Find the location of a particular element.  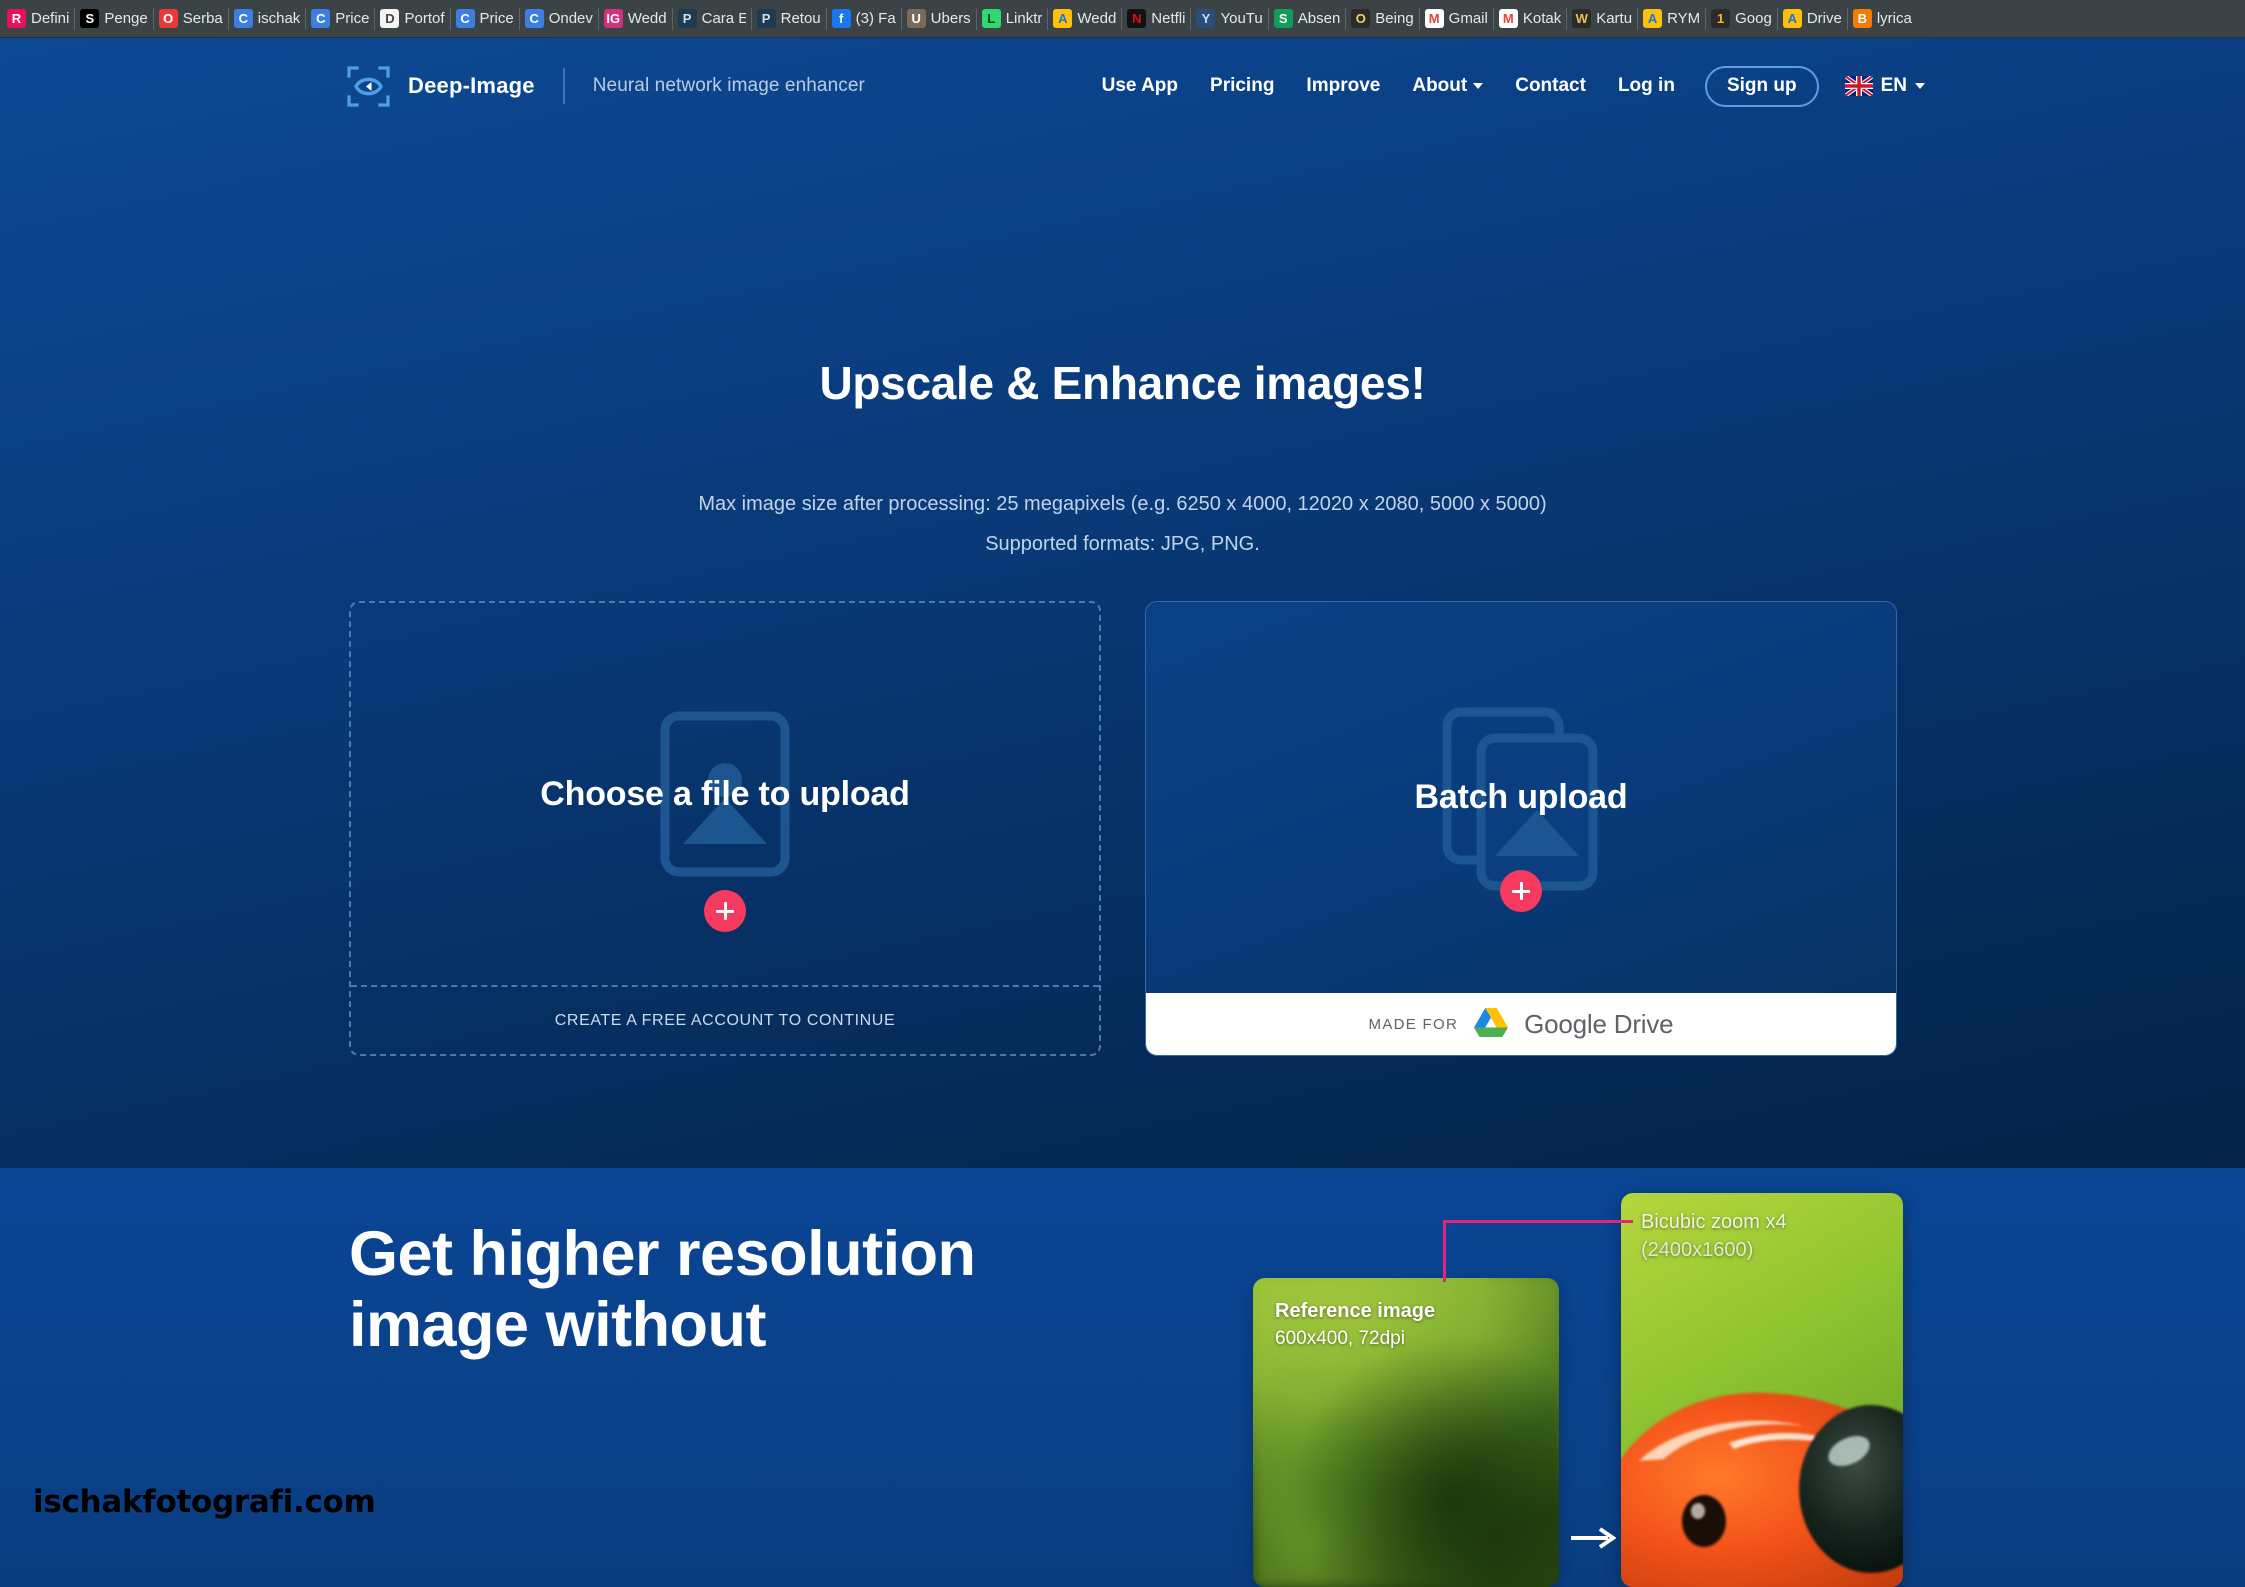

single-image-placeholder-icon is located at coordinates (725, 794).